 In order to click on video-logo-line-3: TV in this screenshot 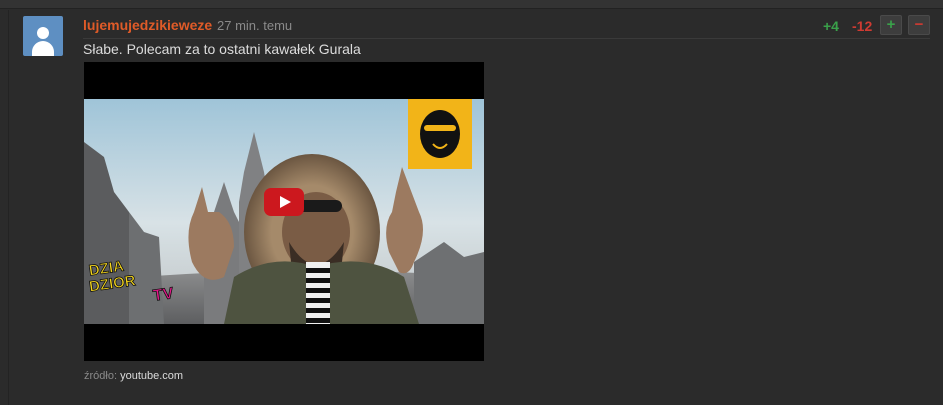, I will do `click(163, 295)`.